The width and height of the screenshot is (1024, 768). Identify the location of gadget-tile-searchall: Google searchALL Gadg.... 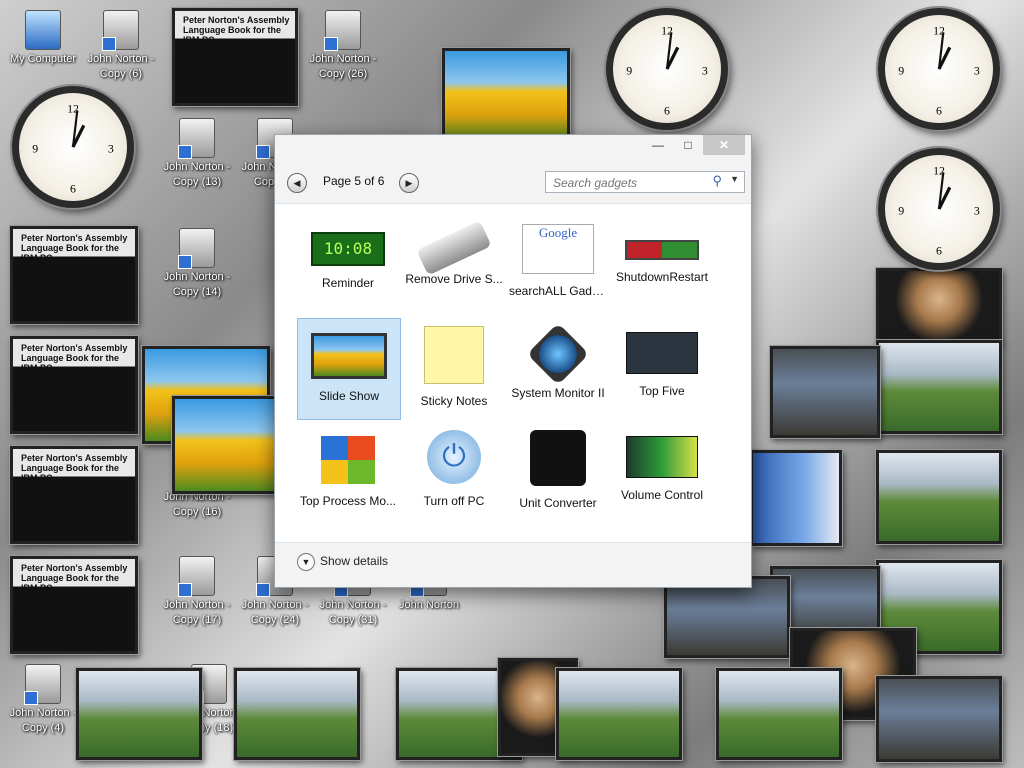
(558, 260).